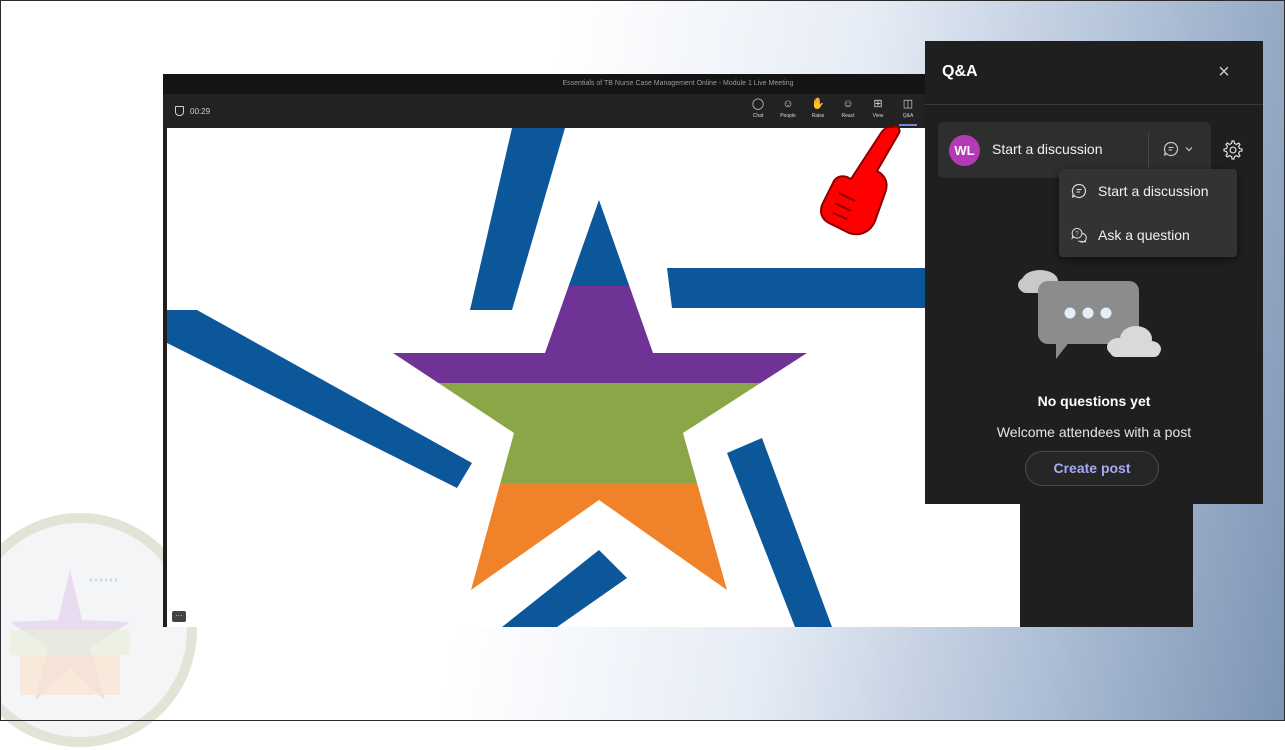 This screenshot has width=1285, height=750. Describe the element at coordinates (758, 104) in the screenshot. I see `chat-icon: ◯` at that location.